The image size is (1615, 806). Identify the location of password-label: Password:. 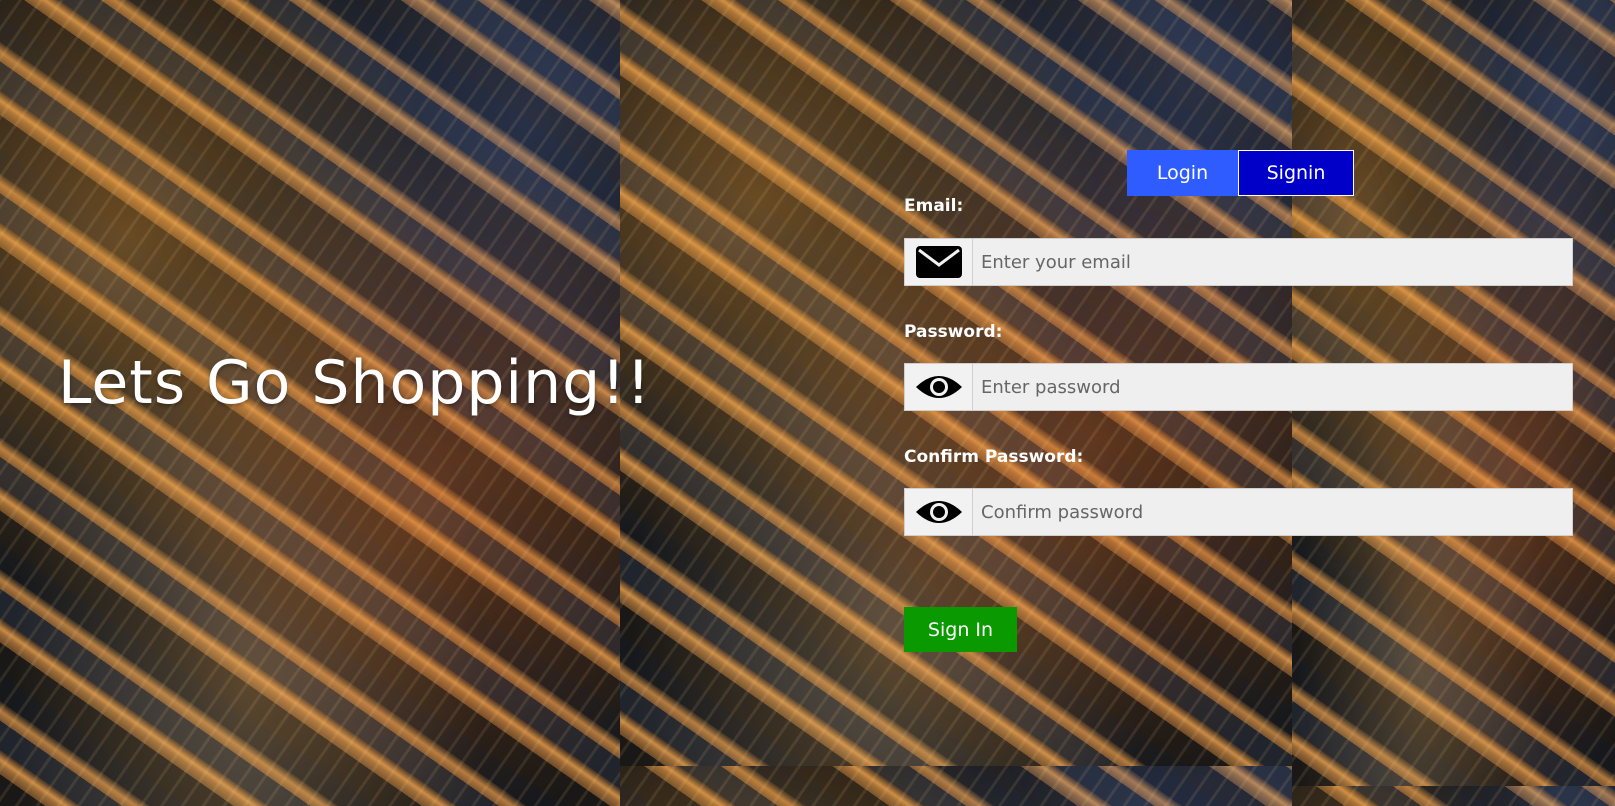
(953, 332).